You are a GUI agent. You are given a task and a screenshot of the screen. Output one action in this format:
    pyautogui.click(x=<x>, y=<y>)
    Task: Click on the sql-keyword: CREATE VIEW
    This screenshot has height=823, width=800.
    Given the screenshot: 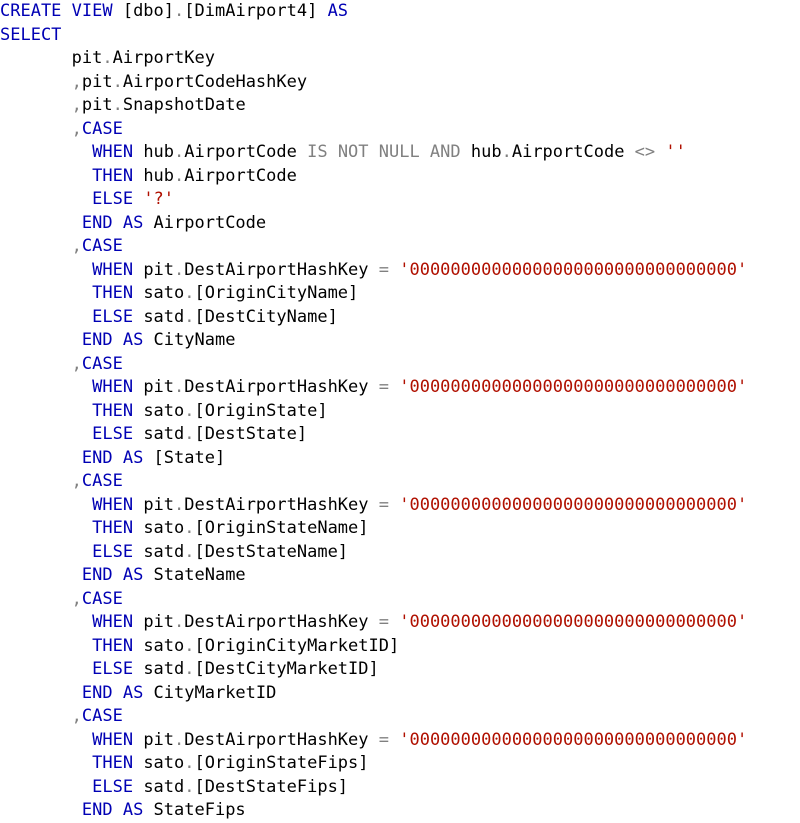 What is the action you would take?
    pyautogui.click(x=61, y=11)
    